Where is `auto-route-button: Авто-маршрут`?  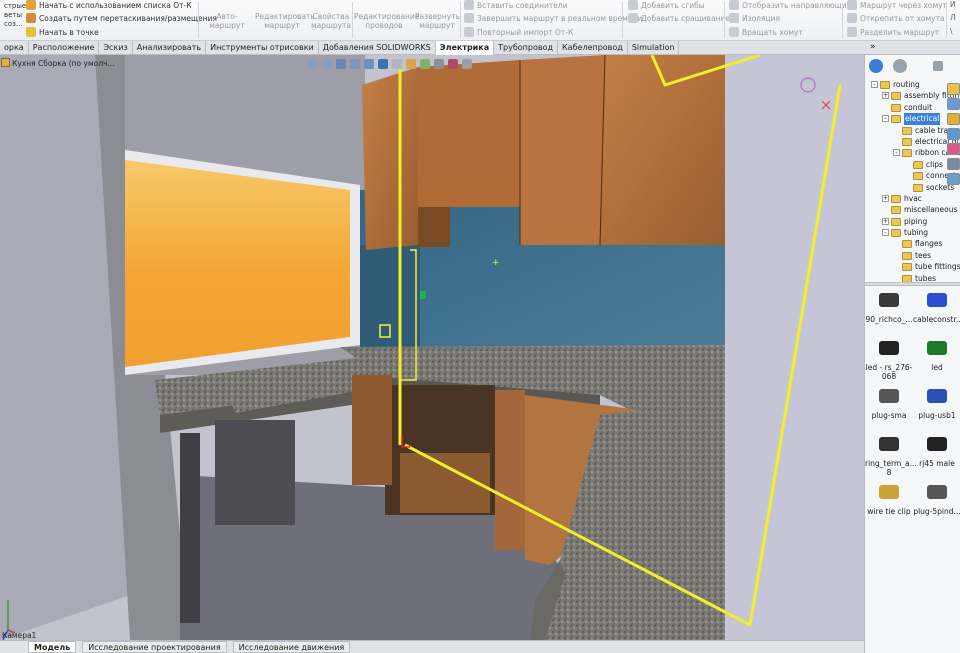 auto-route-button: Авто-маршрут is located at coordinates (227, 16).